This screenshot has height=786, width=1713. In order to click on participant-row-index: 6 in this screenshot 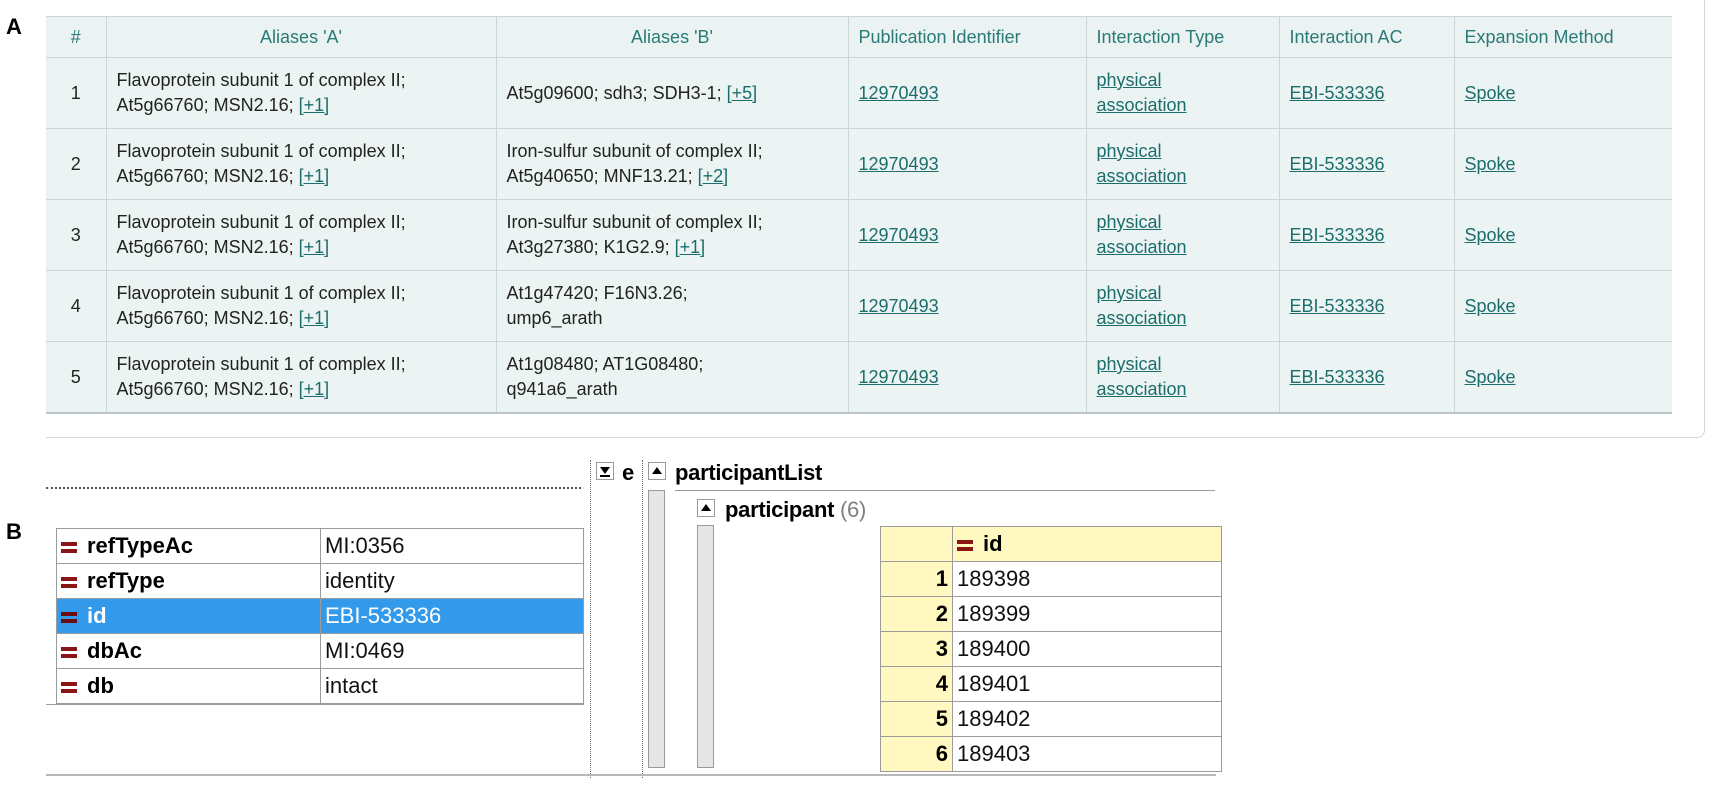, I will do `click(916, 754)`.